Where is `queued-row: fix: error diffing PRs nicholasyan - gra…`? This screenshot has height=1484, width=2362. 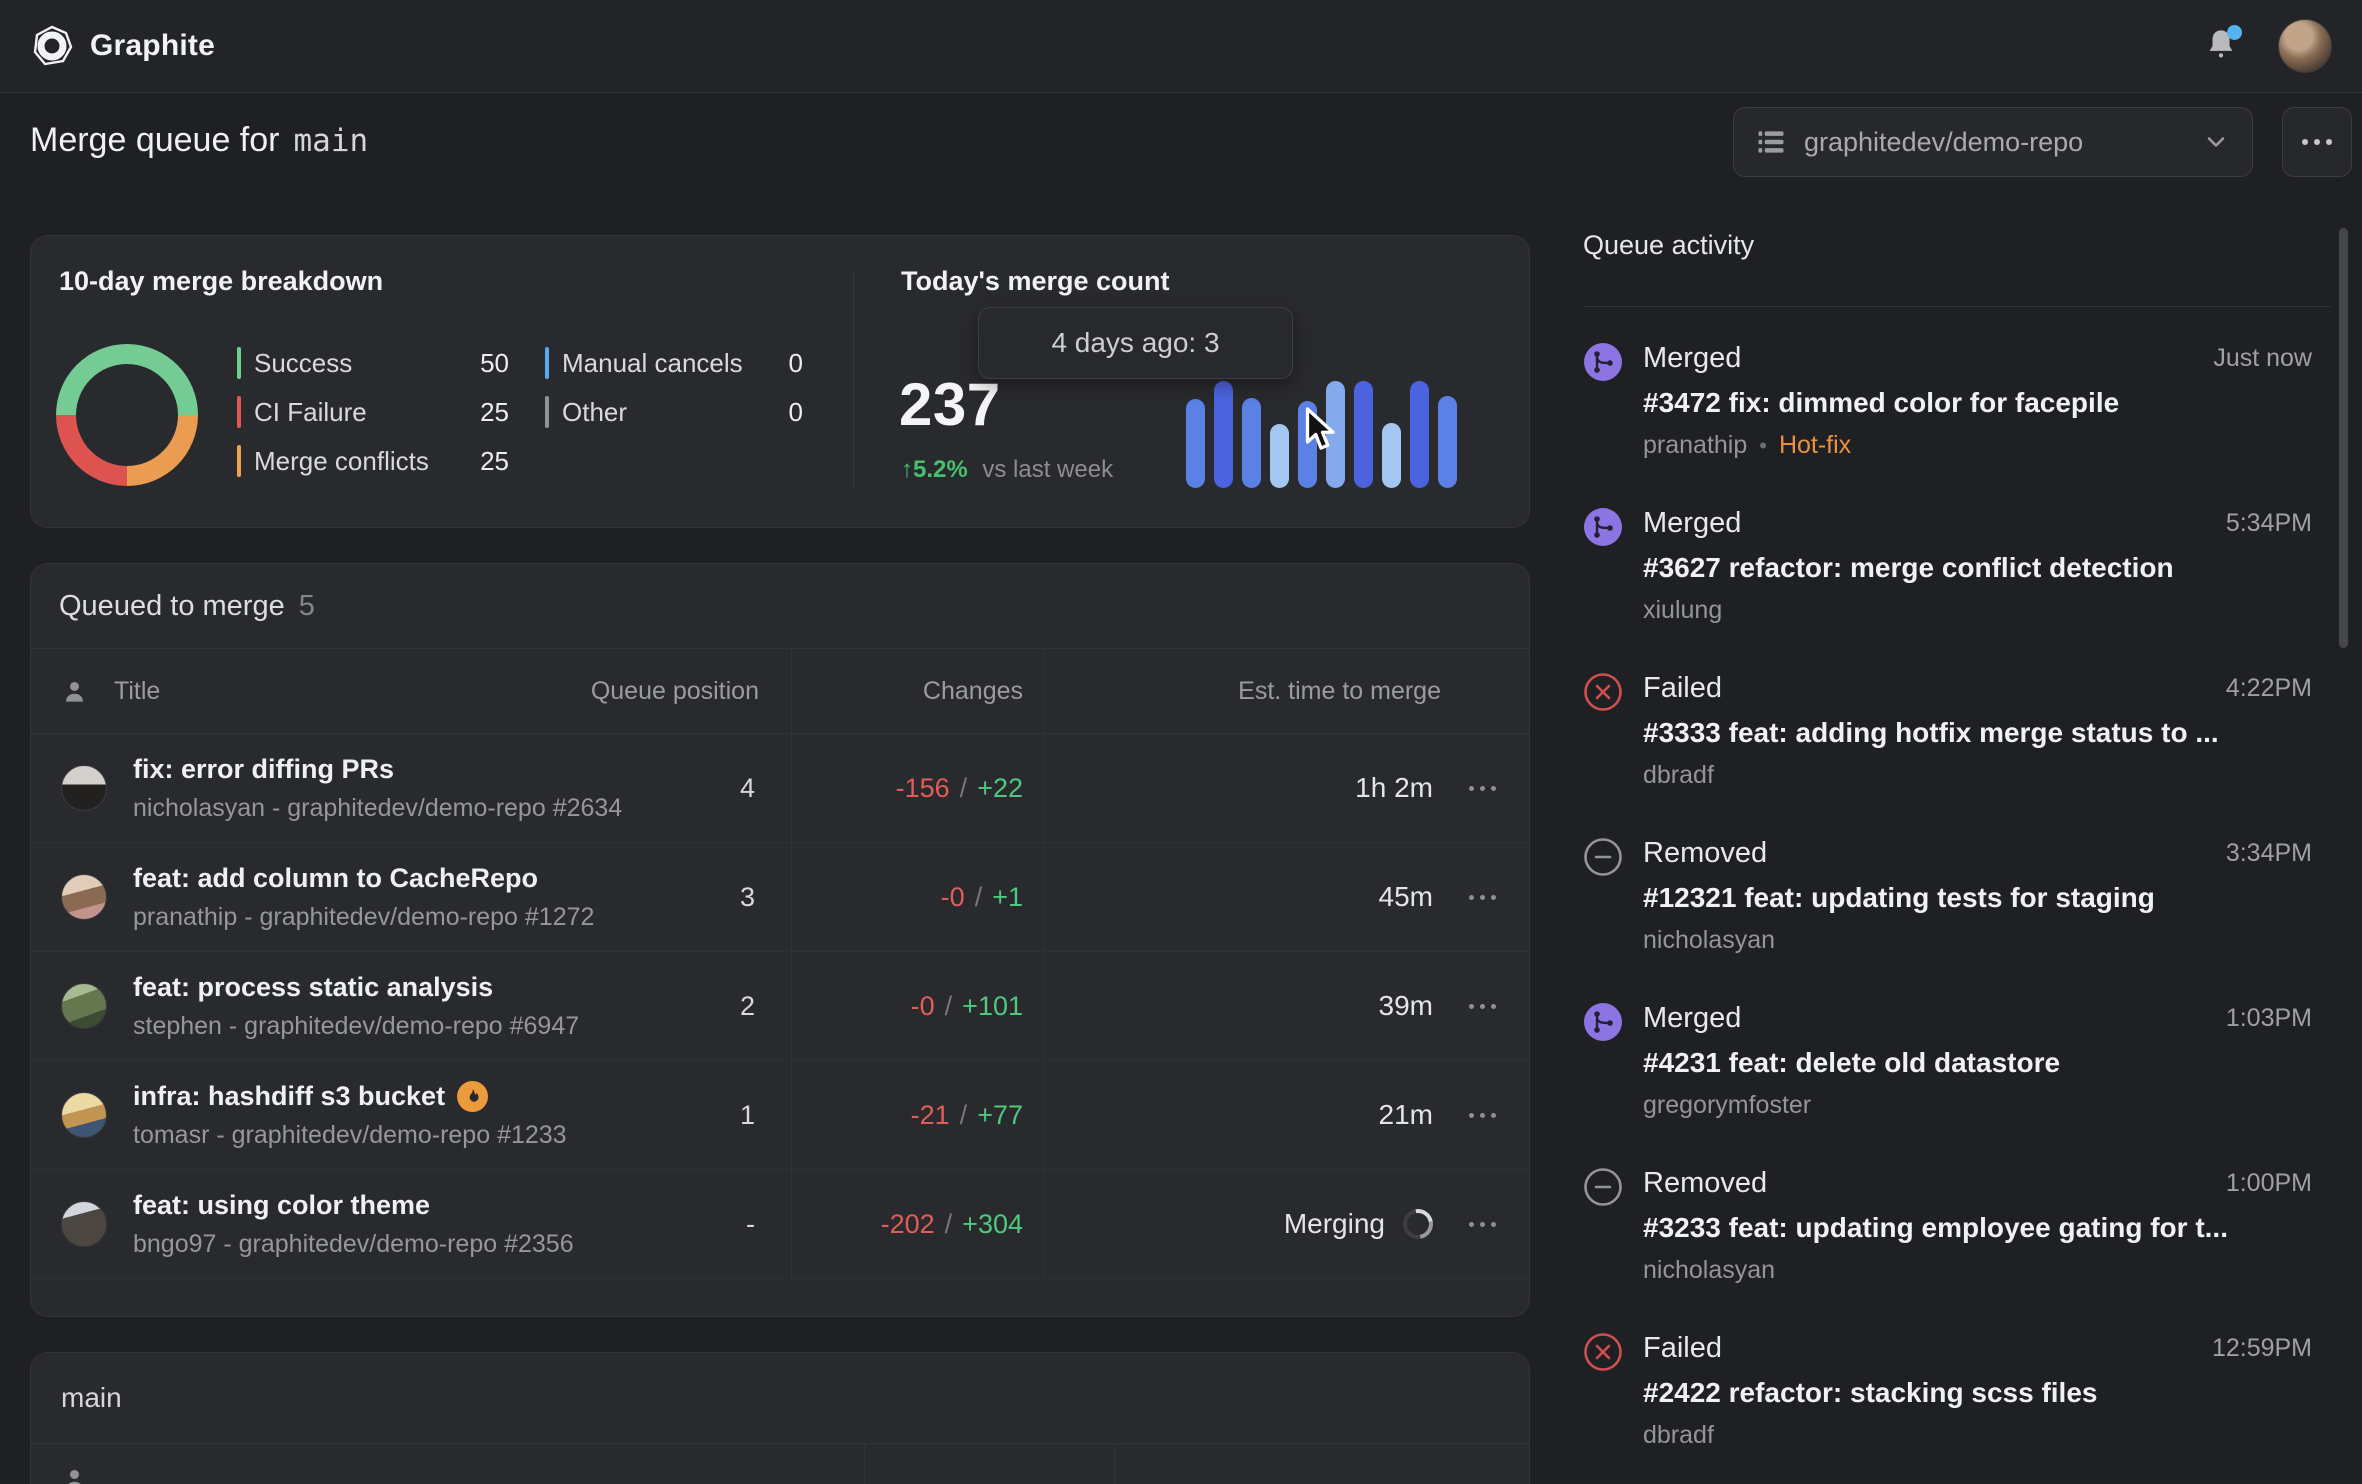
queued-row: fix: error diffing PRs nicholasyan - gra… is located at coordinates (780, 788).